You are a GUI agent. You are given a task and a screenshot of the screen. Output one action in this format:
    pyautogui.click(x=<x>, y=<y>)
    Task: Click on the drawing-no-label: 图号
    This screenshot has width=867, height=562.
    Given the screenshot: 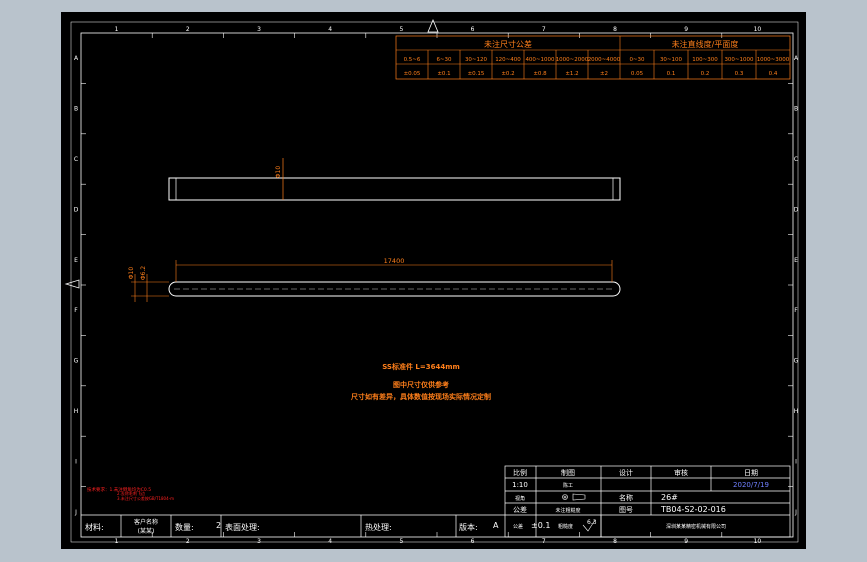 What is the action you would take?
    pyautogui.click(x=626, y=510)
    